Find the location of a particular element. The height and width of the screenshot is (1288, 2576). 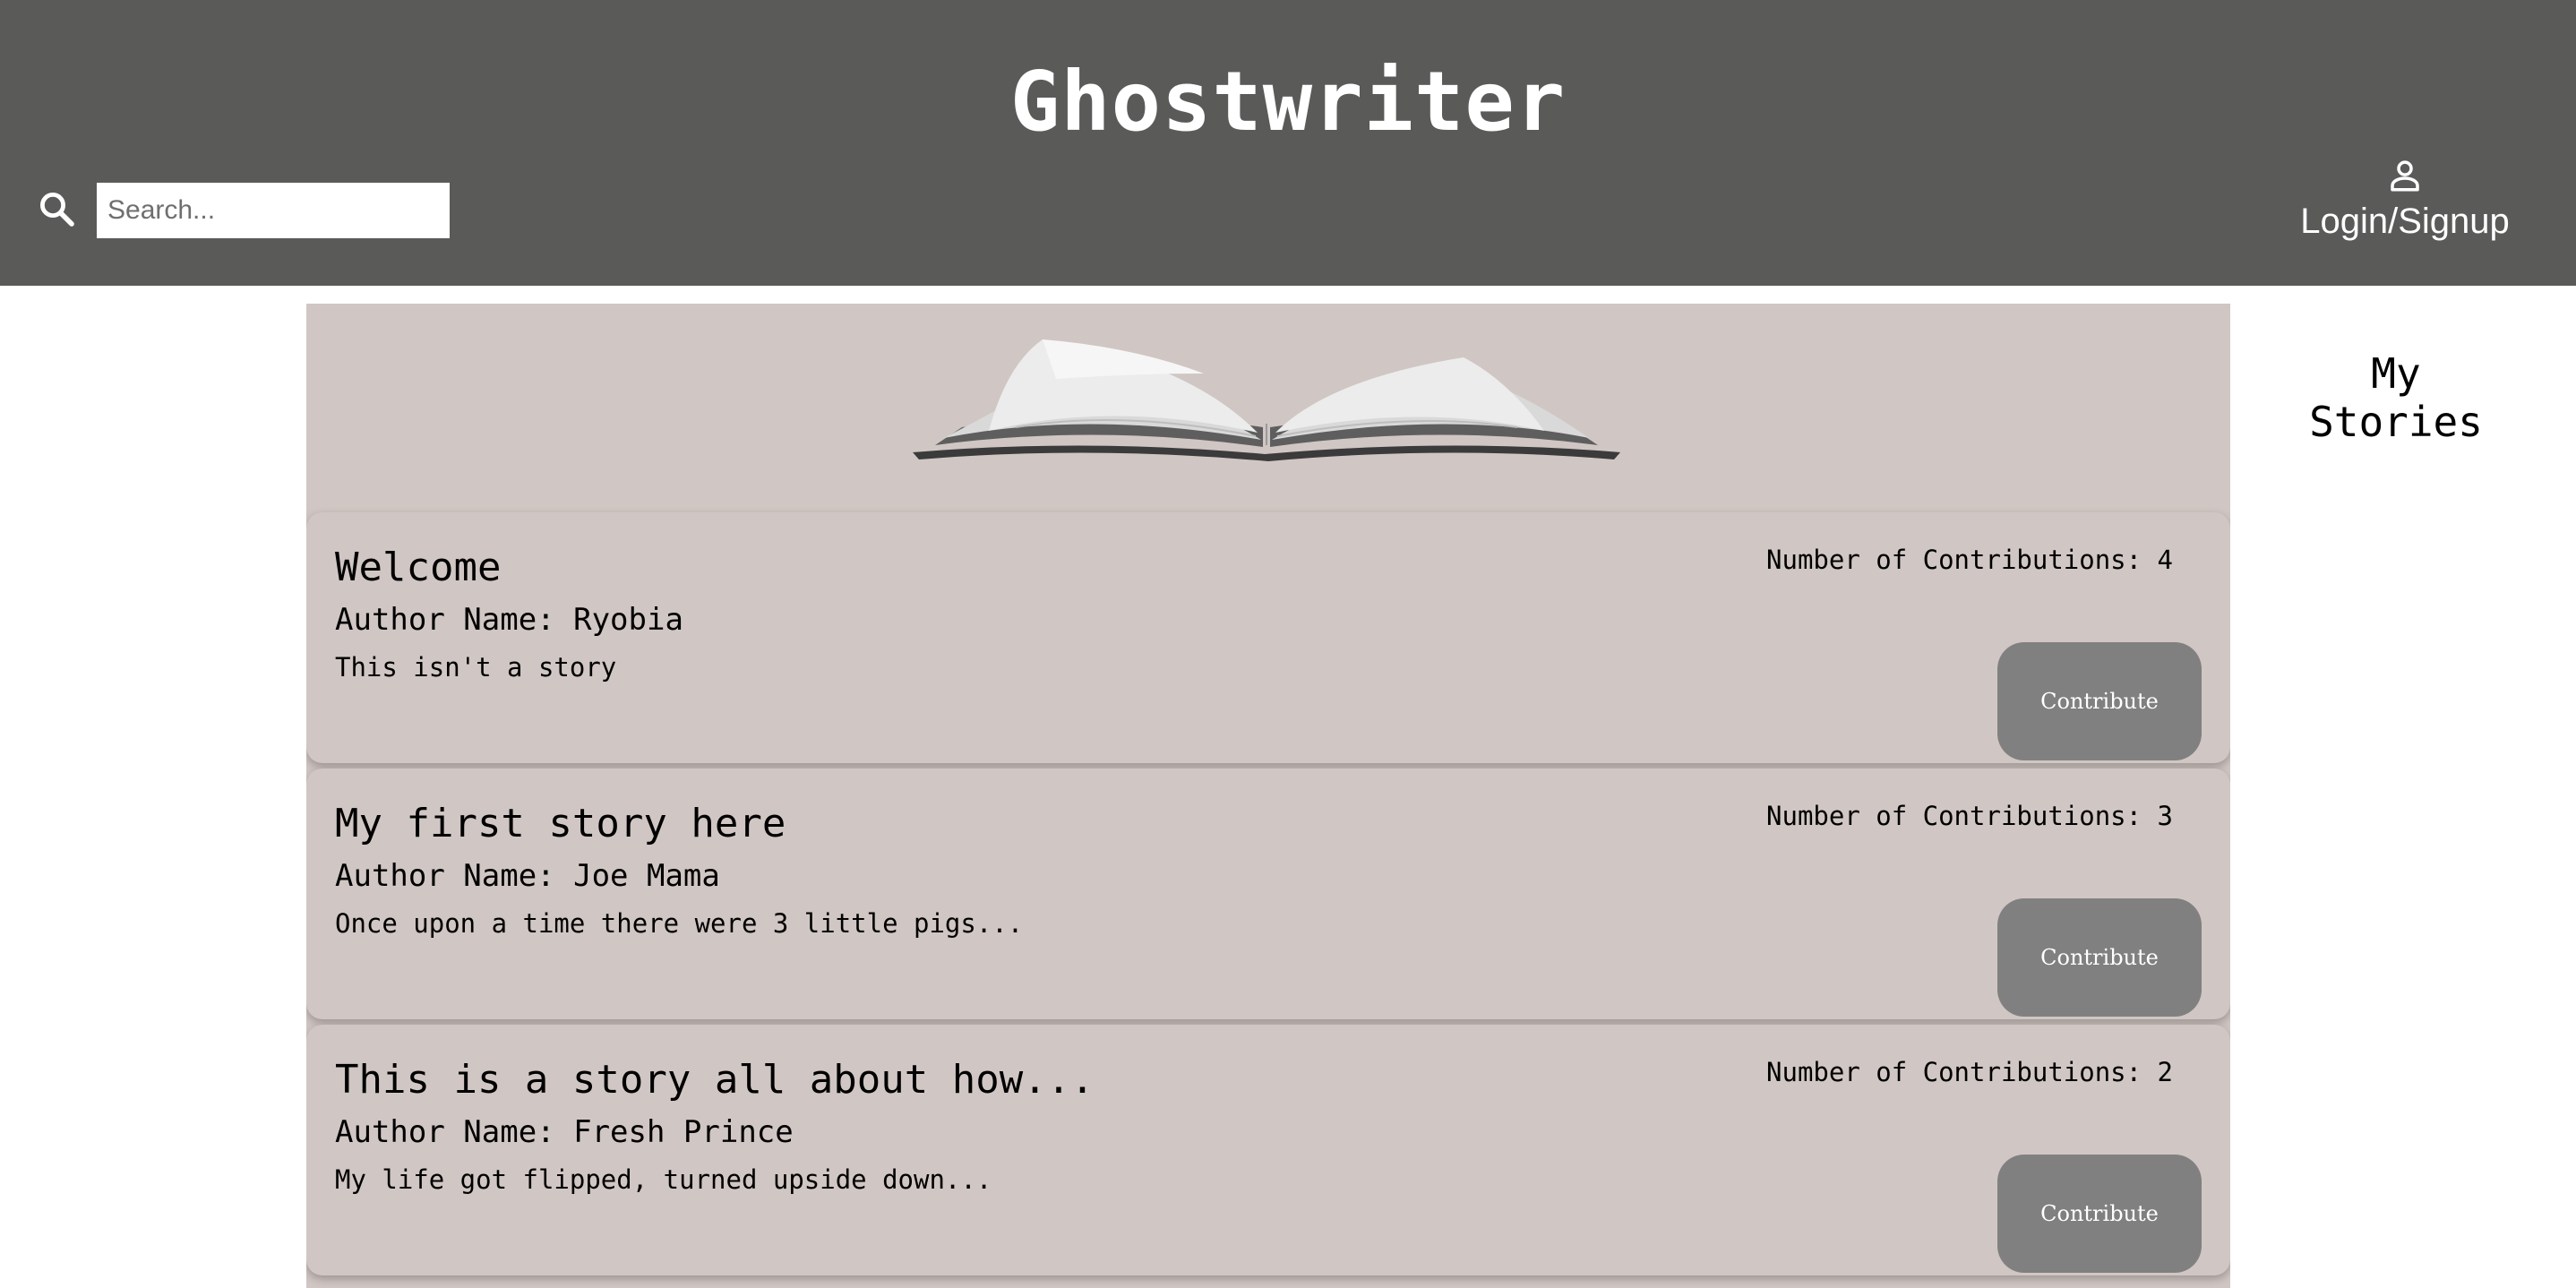

open-book-illustration is located at coordinates (1266, 400).